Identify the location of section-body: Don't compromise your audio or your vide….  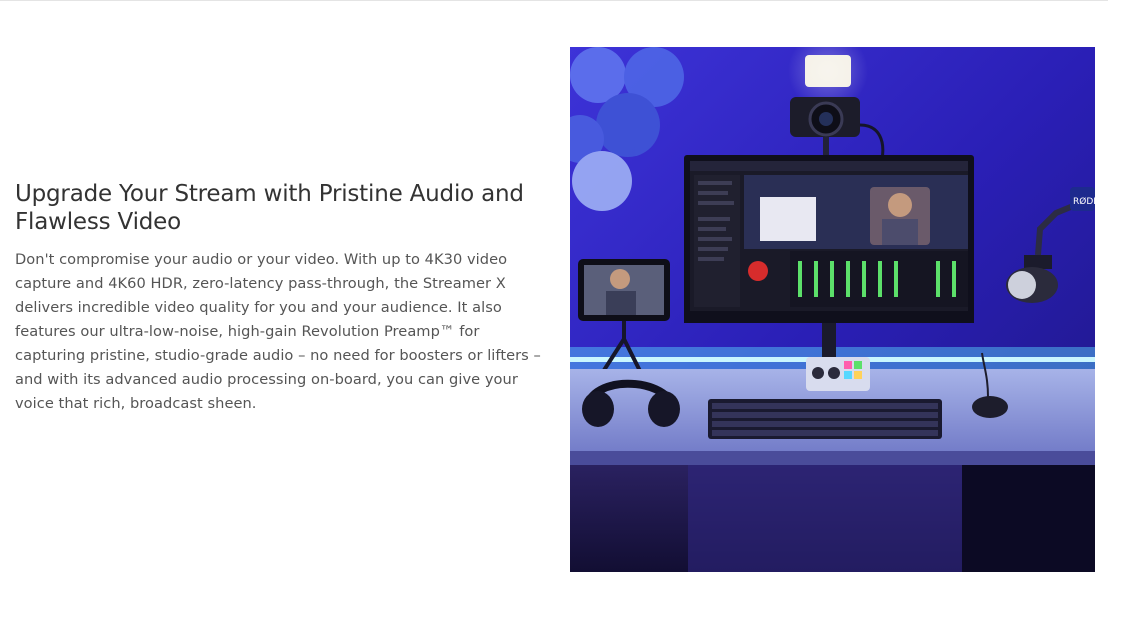
(278, 331).